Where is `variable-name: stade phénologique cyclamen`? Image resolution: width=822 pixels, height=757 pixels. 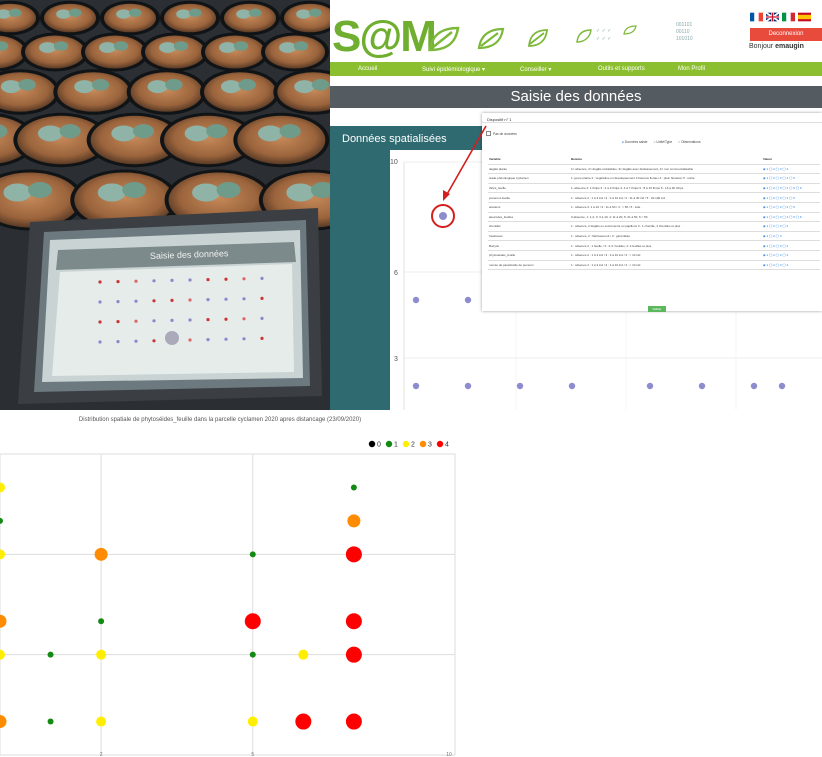
variable-name: stade phénologique cyclamen is located at coordinates (529, 178).